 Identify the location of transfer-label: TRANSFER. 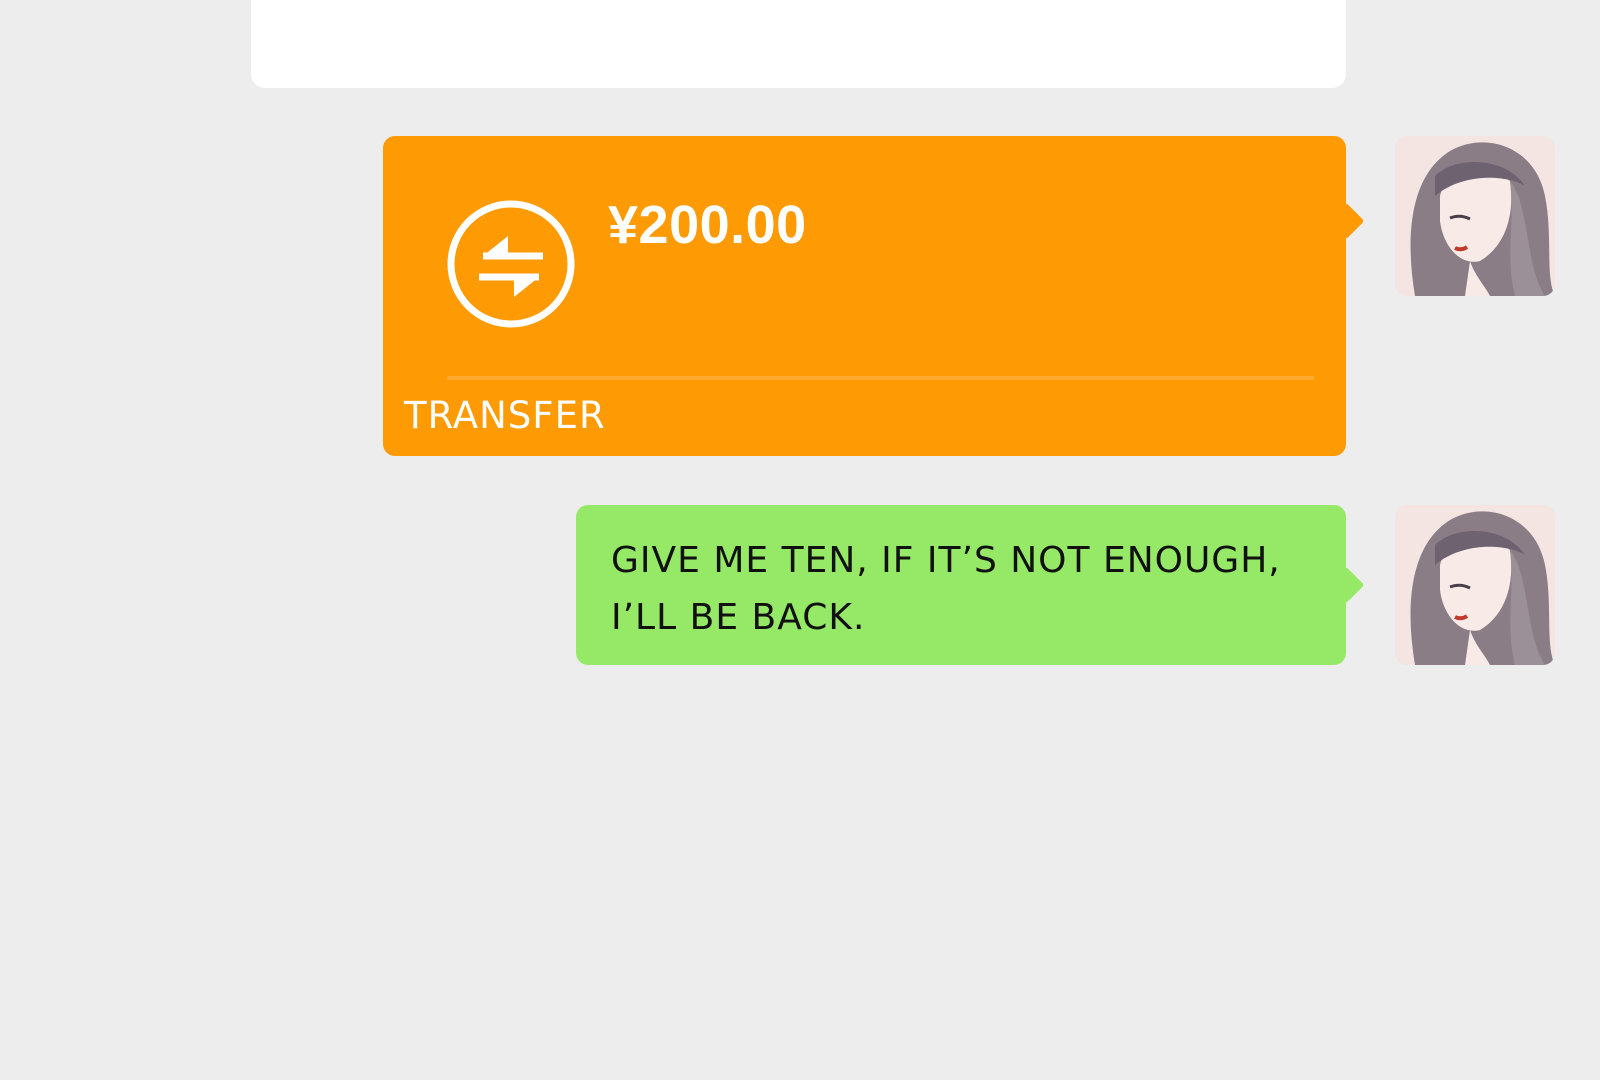
(505, 415).